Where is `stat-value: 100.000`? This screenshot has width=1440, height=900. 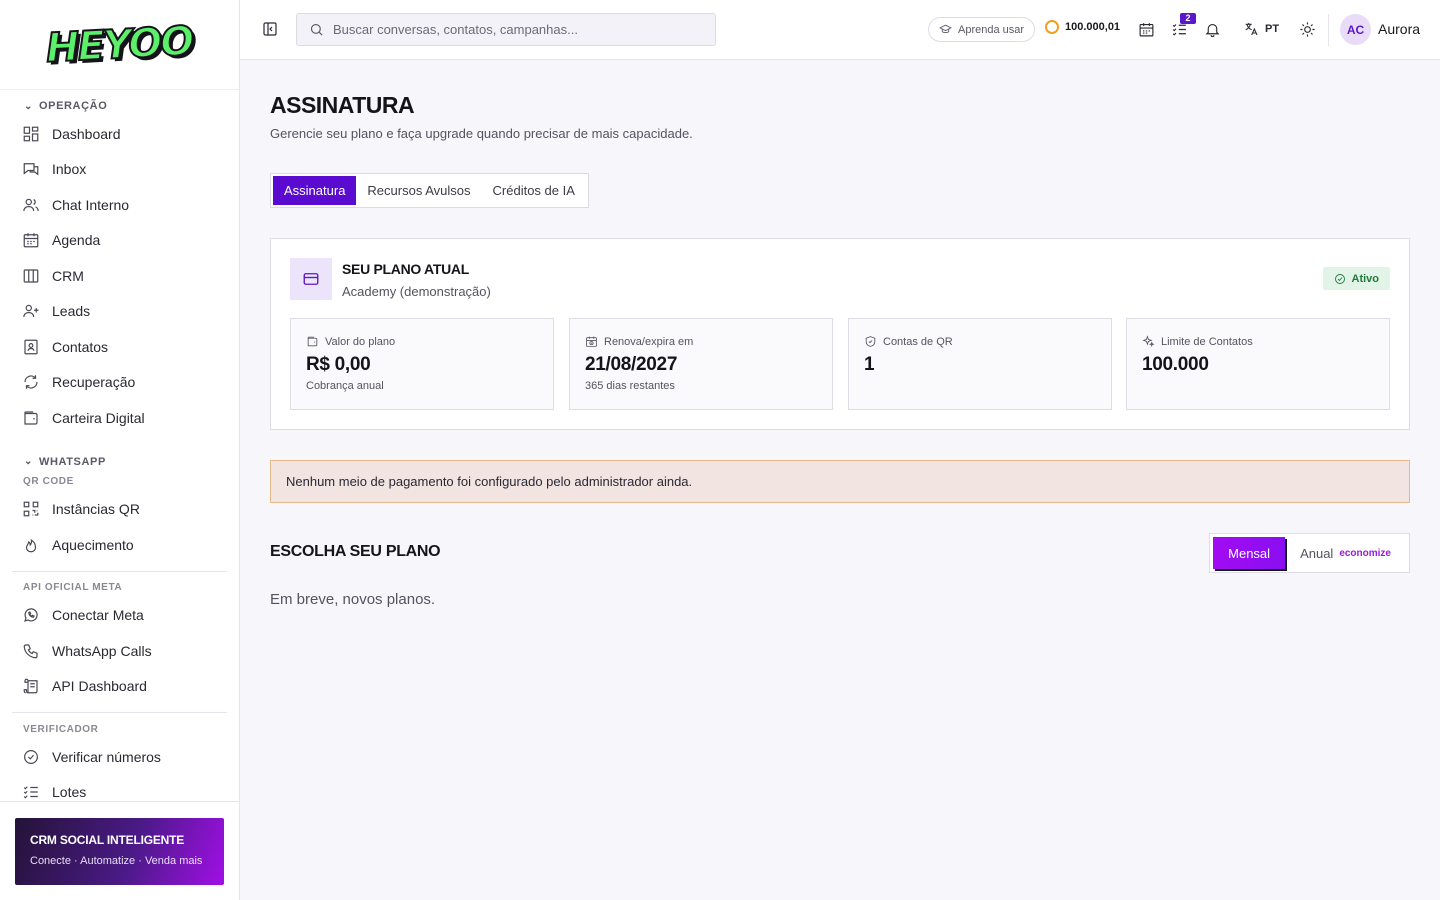 stat-value: 100.000 is located at coordinates (1175, 364).